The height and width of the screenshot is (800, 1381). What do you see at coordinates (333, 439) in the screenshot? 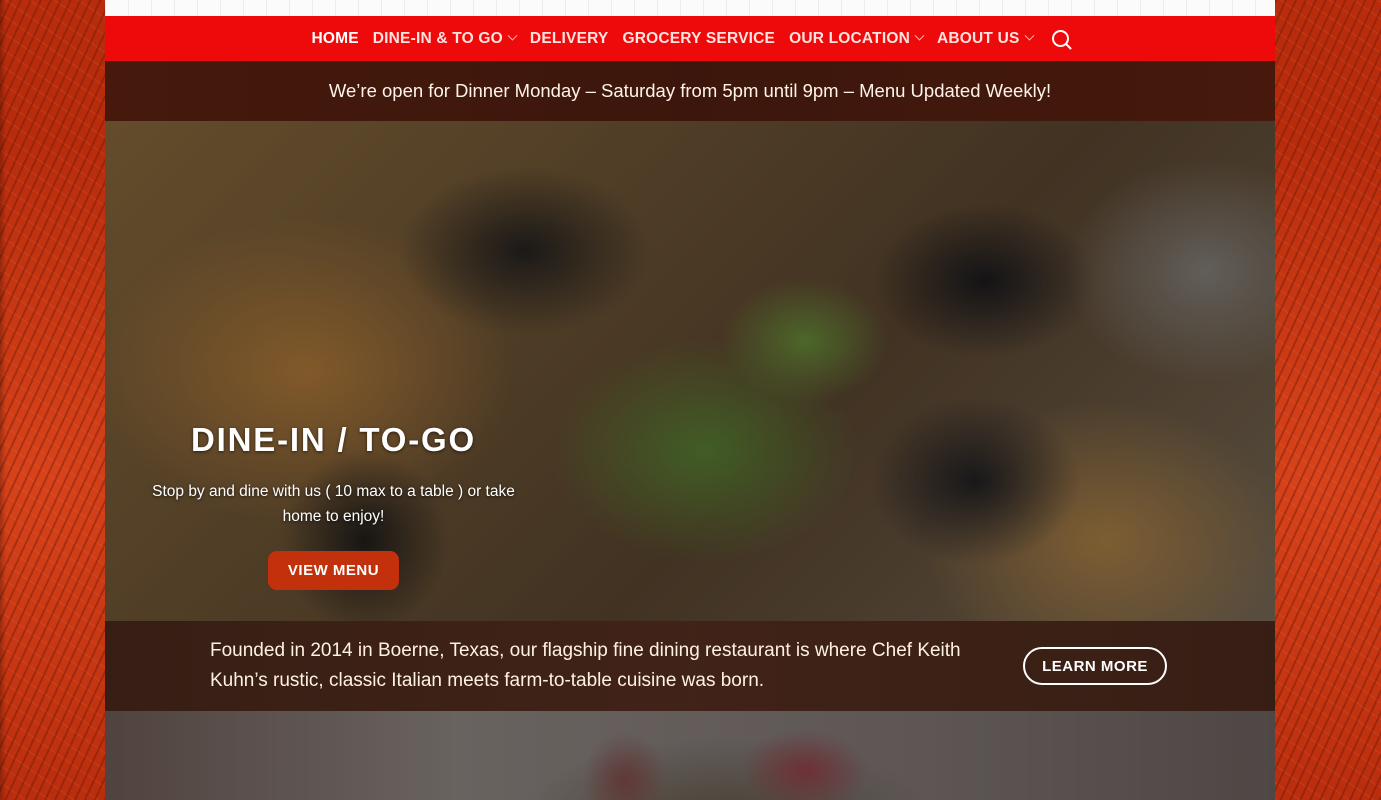
I see `hero-title: DINE-IN / TO-GO` at bounding box center [333, 439].